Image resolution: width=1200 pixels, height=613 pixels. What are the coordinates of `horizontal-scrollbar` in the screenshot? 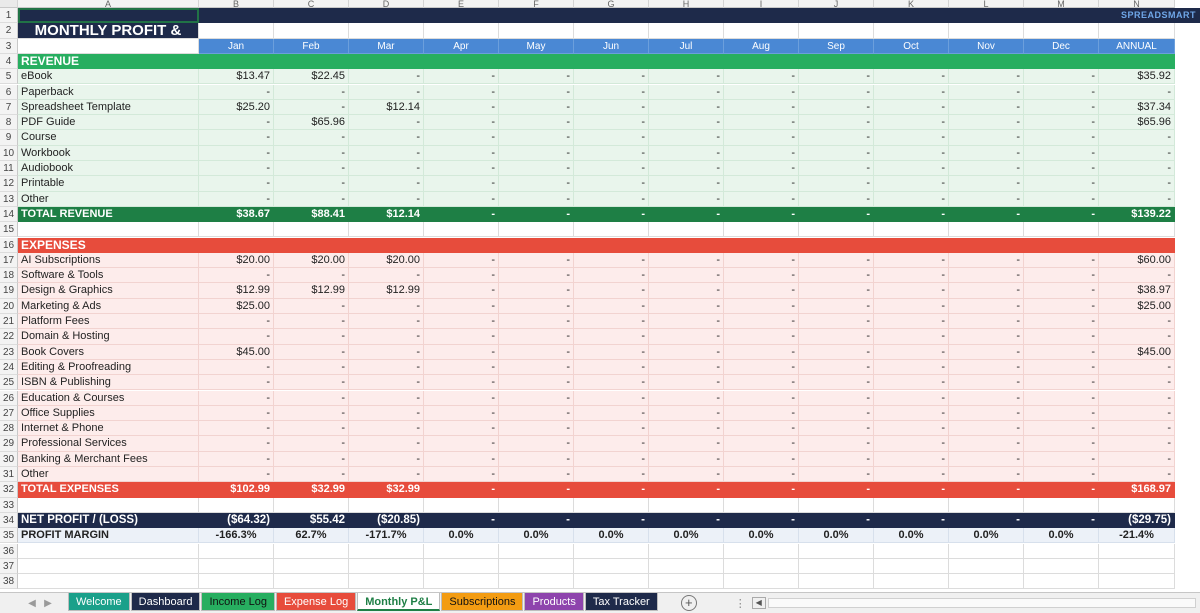 It's located at (981, 603).